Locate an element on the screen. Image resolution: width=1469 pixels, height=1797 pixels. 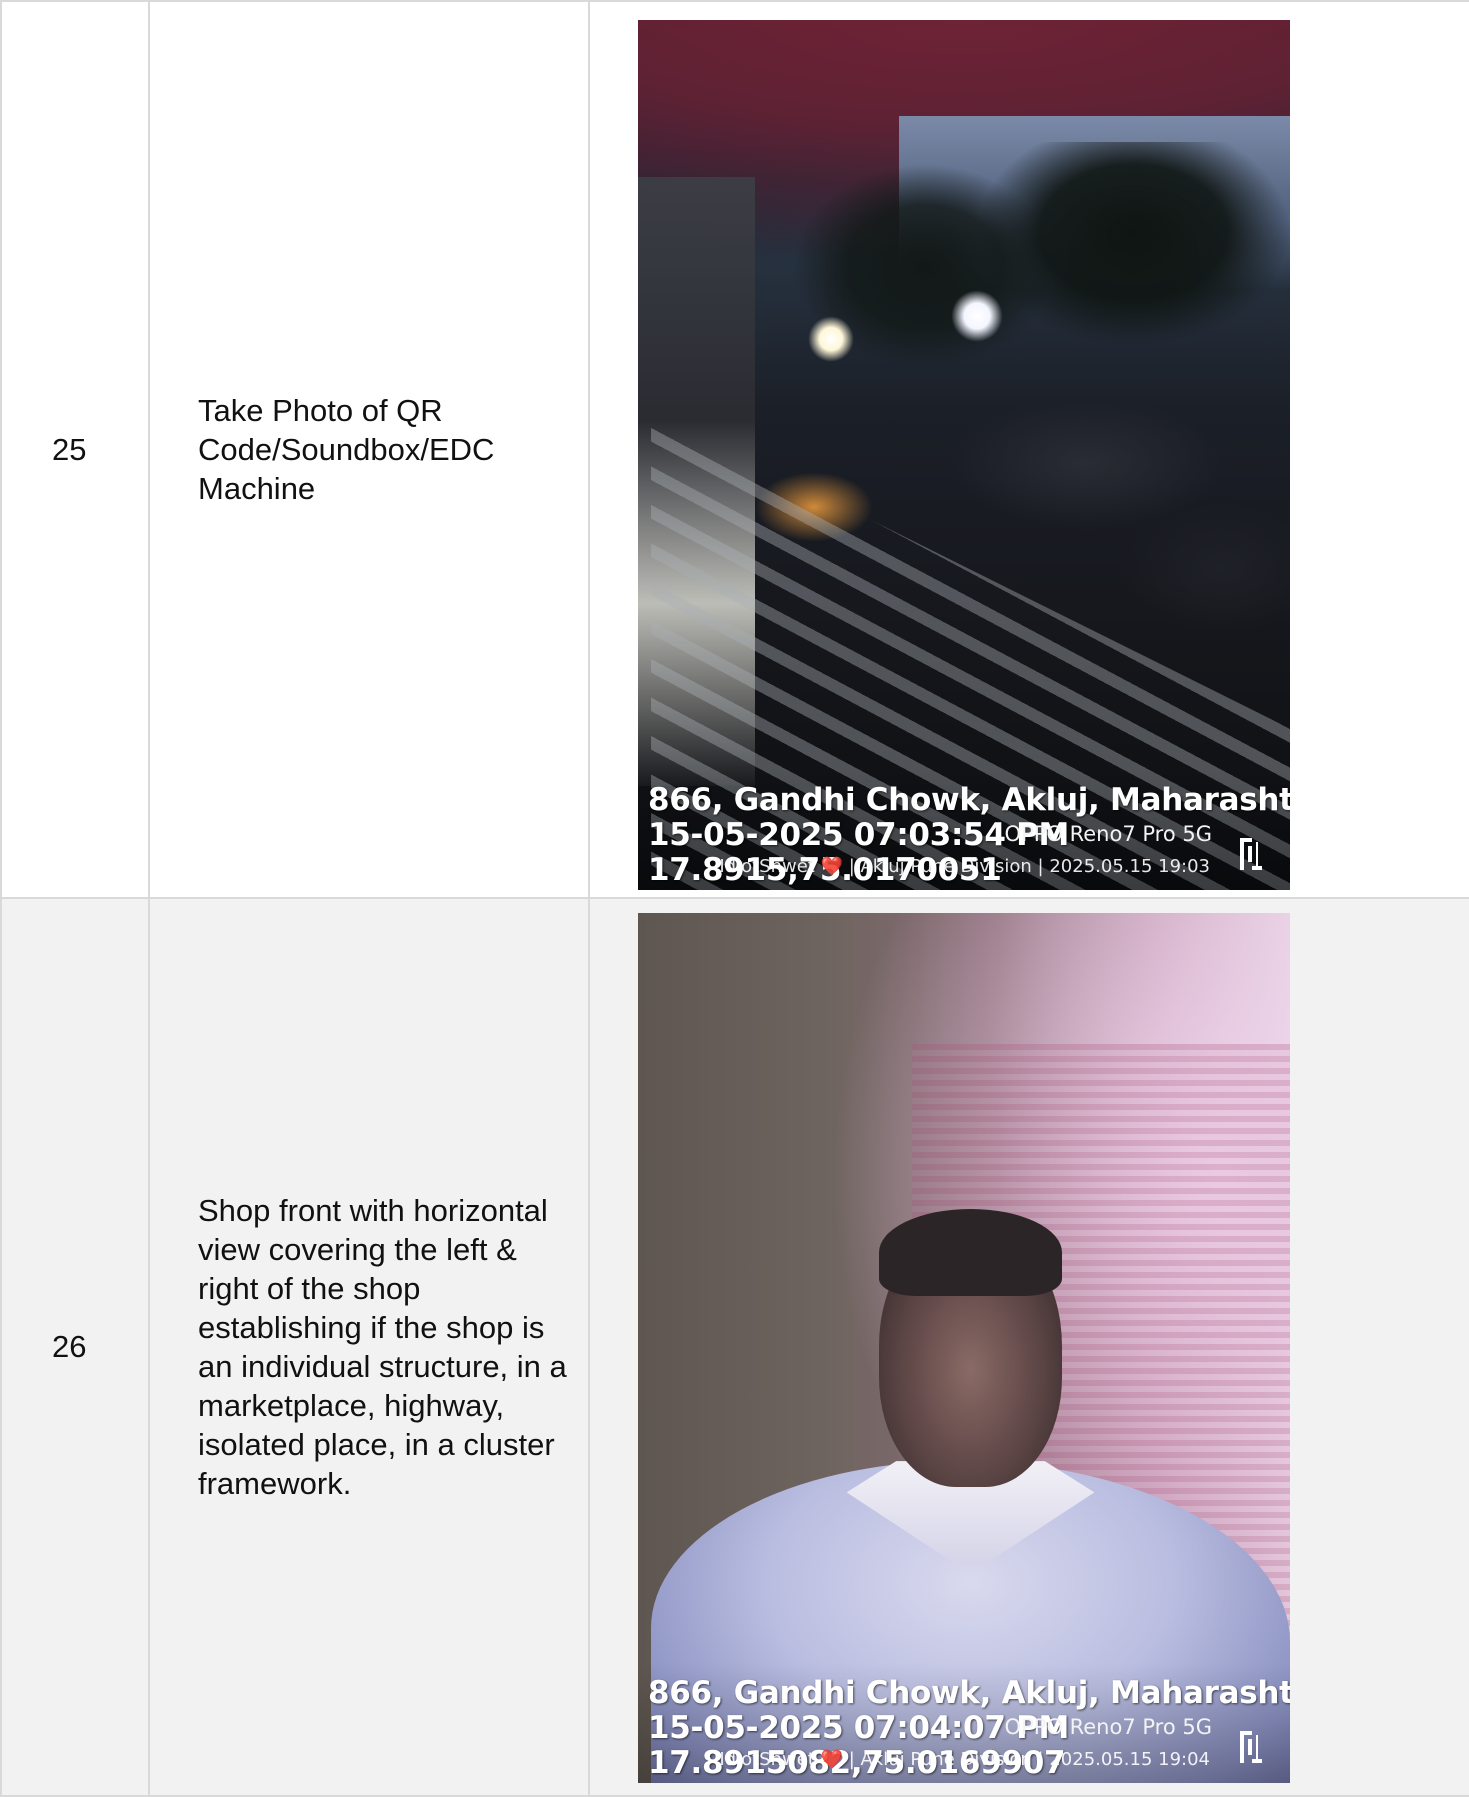
row-number: 25 is located at coordinates (75, 449).